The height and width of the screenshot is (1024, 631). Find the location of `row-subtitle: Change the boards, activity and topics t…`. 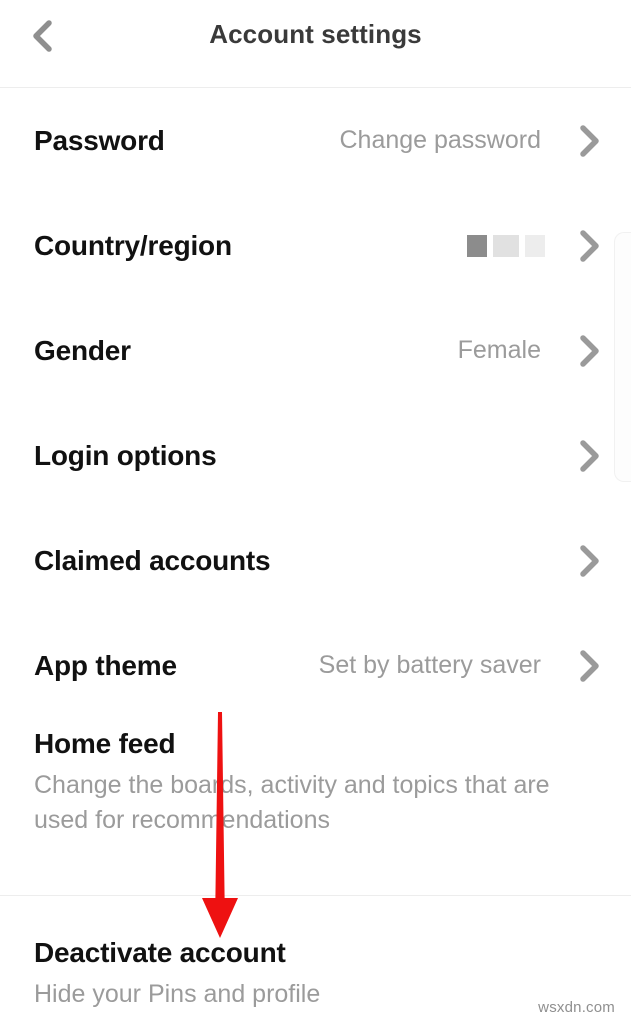

row-subtitle: Change the boards, activity and topics t… is located at coordinates (292, 802).